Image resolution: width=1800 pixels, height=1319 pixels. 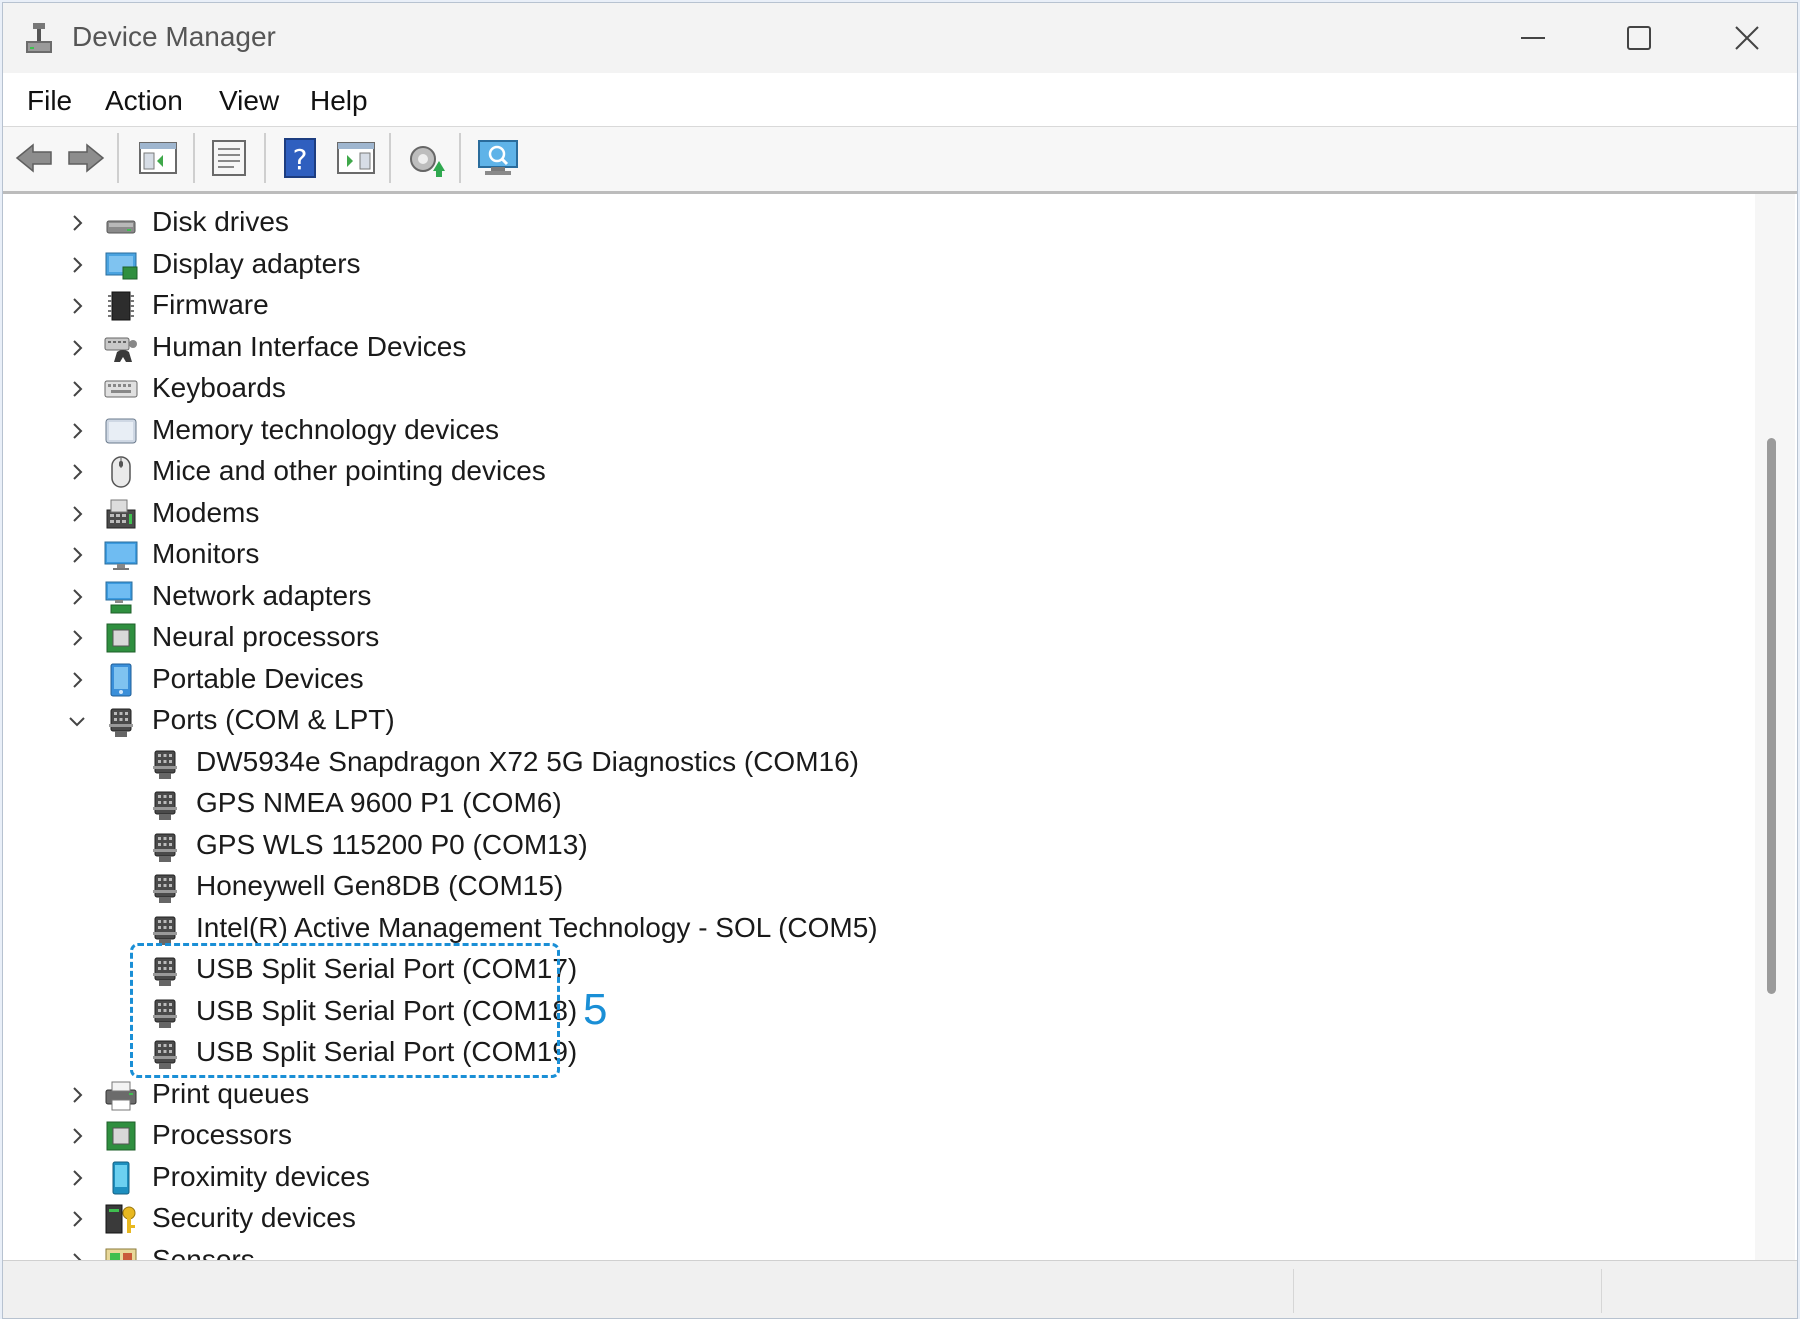 I want to click on close-button, so click(x=1747, y=38).